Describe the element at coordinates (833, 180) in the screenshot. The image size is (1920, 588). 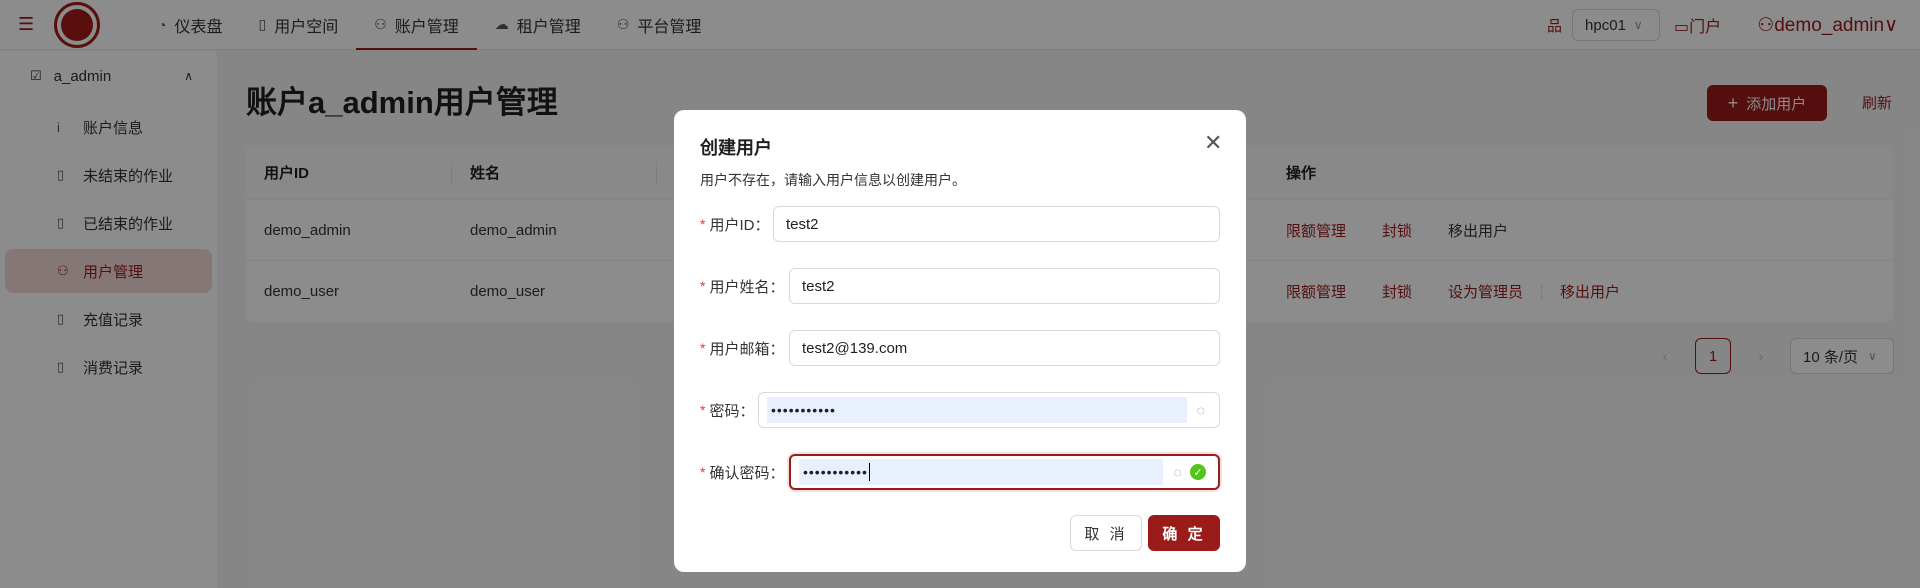
I see `modal-description: 用户不存在，请输入用户信息以创建用户。` at that location.